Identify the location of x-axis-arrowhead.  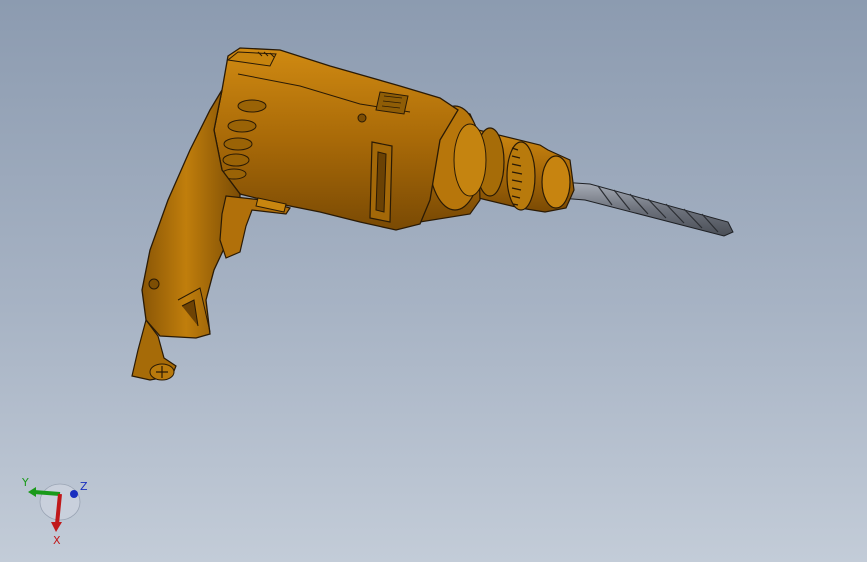
(56, 527).